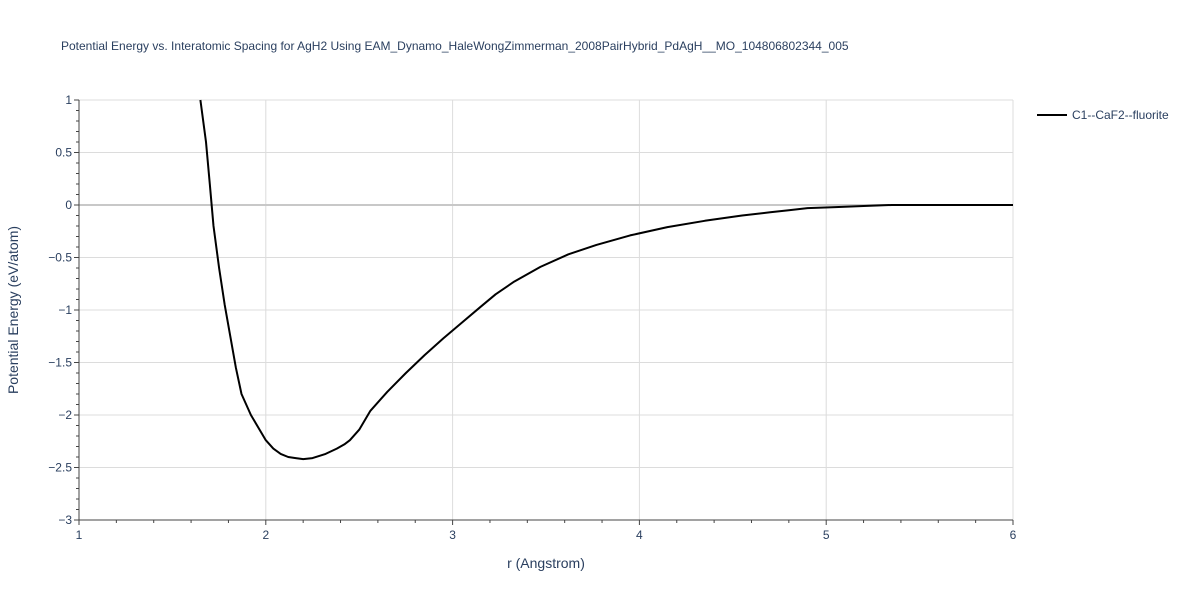 The height and width of the screenshot is (600, 1200). What do you see at coordinates (452, 535) in the screenshot?
I see `x-tick-label: 3` at bounding box center [452, 535].